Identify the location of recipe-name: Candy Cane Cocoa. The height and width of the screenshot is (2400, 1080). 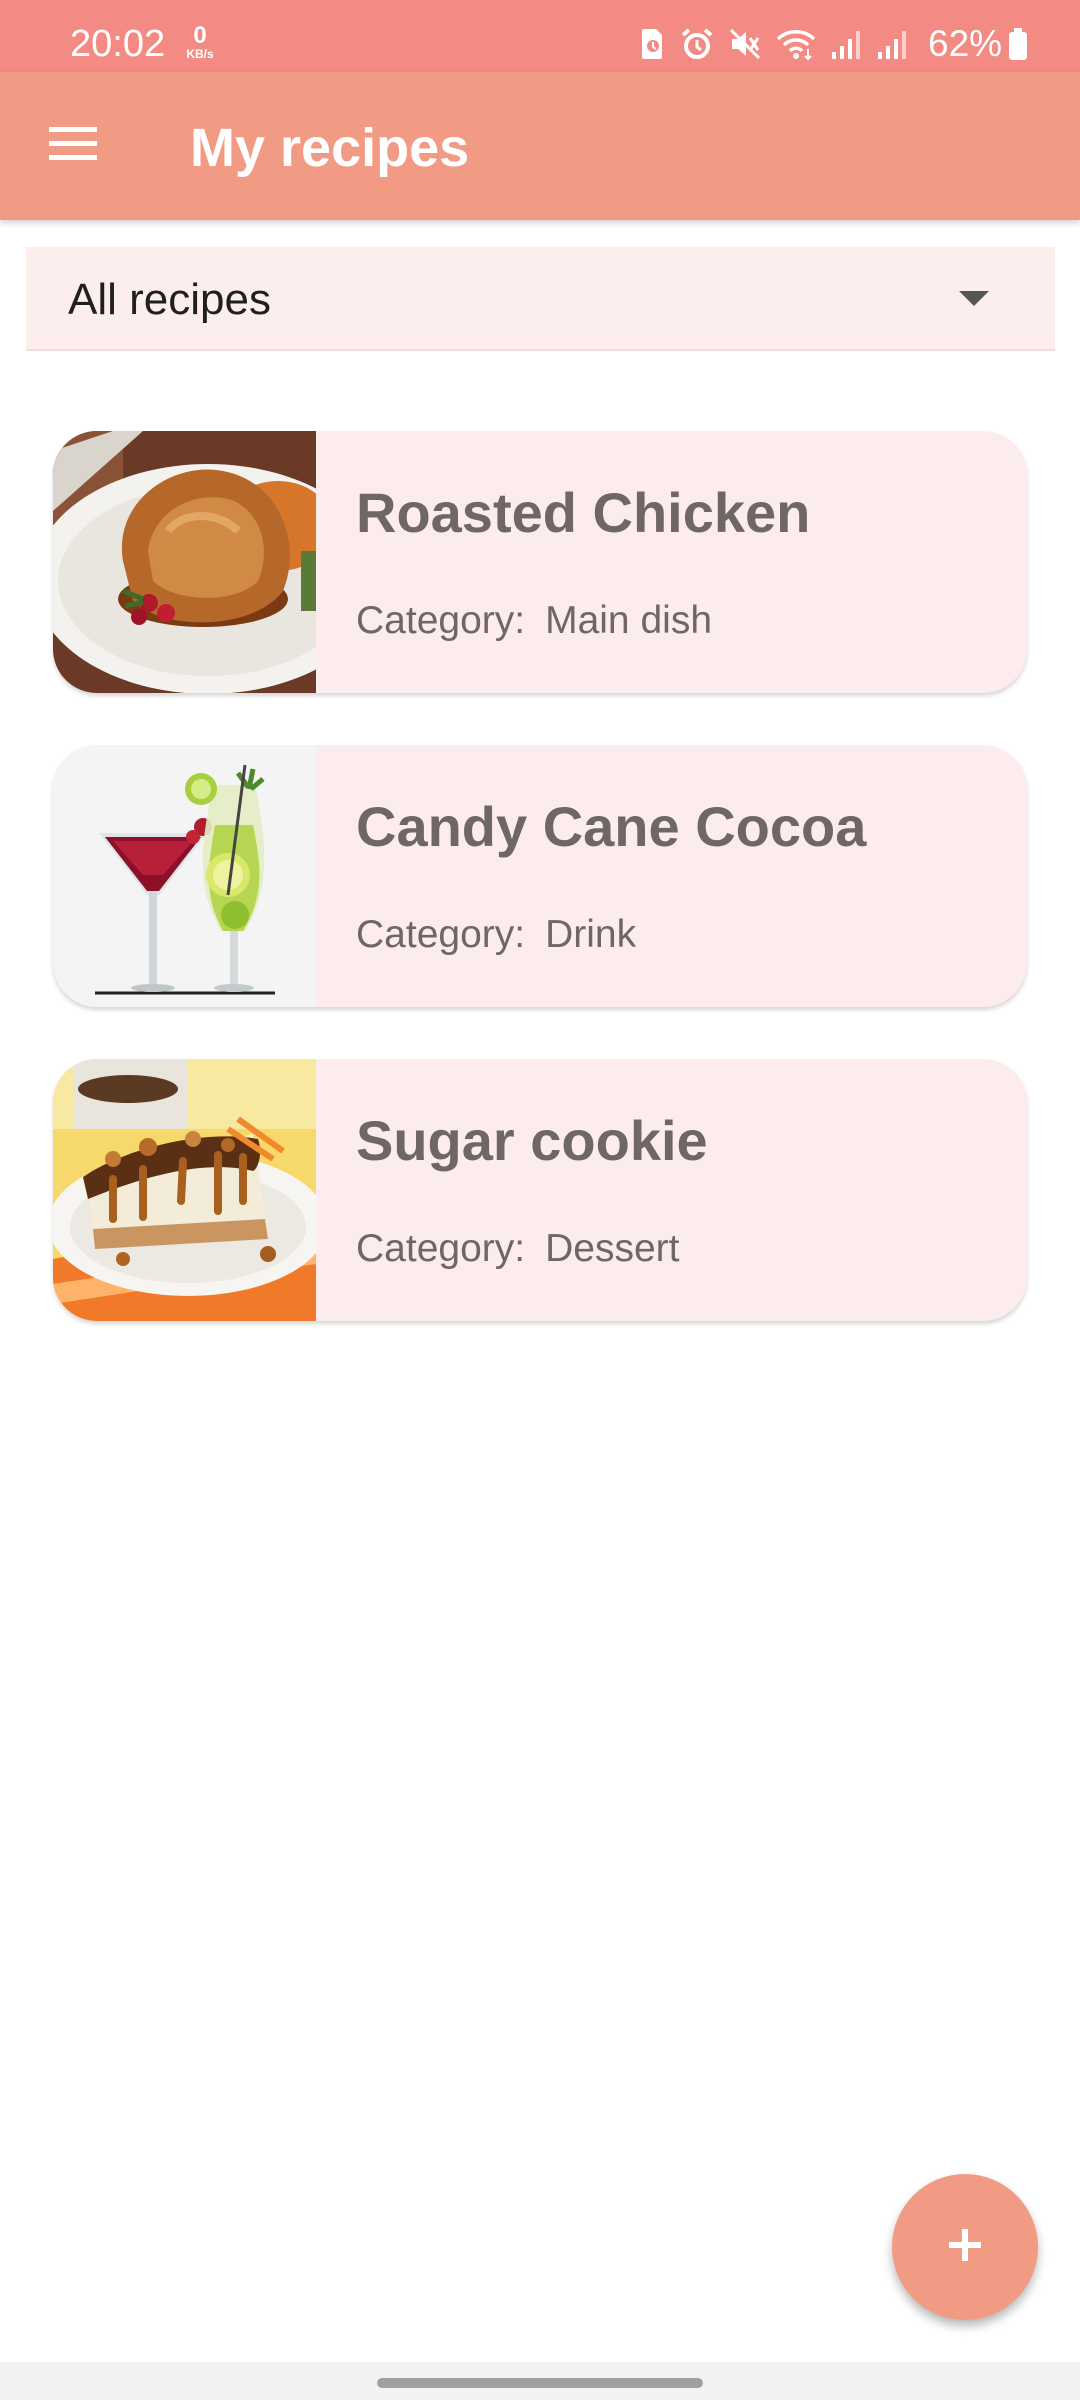
(611, 826).